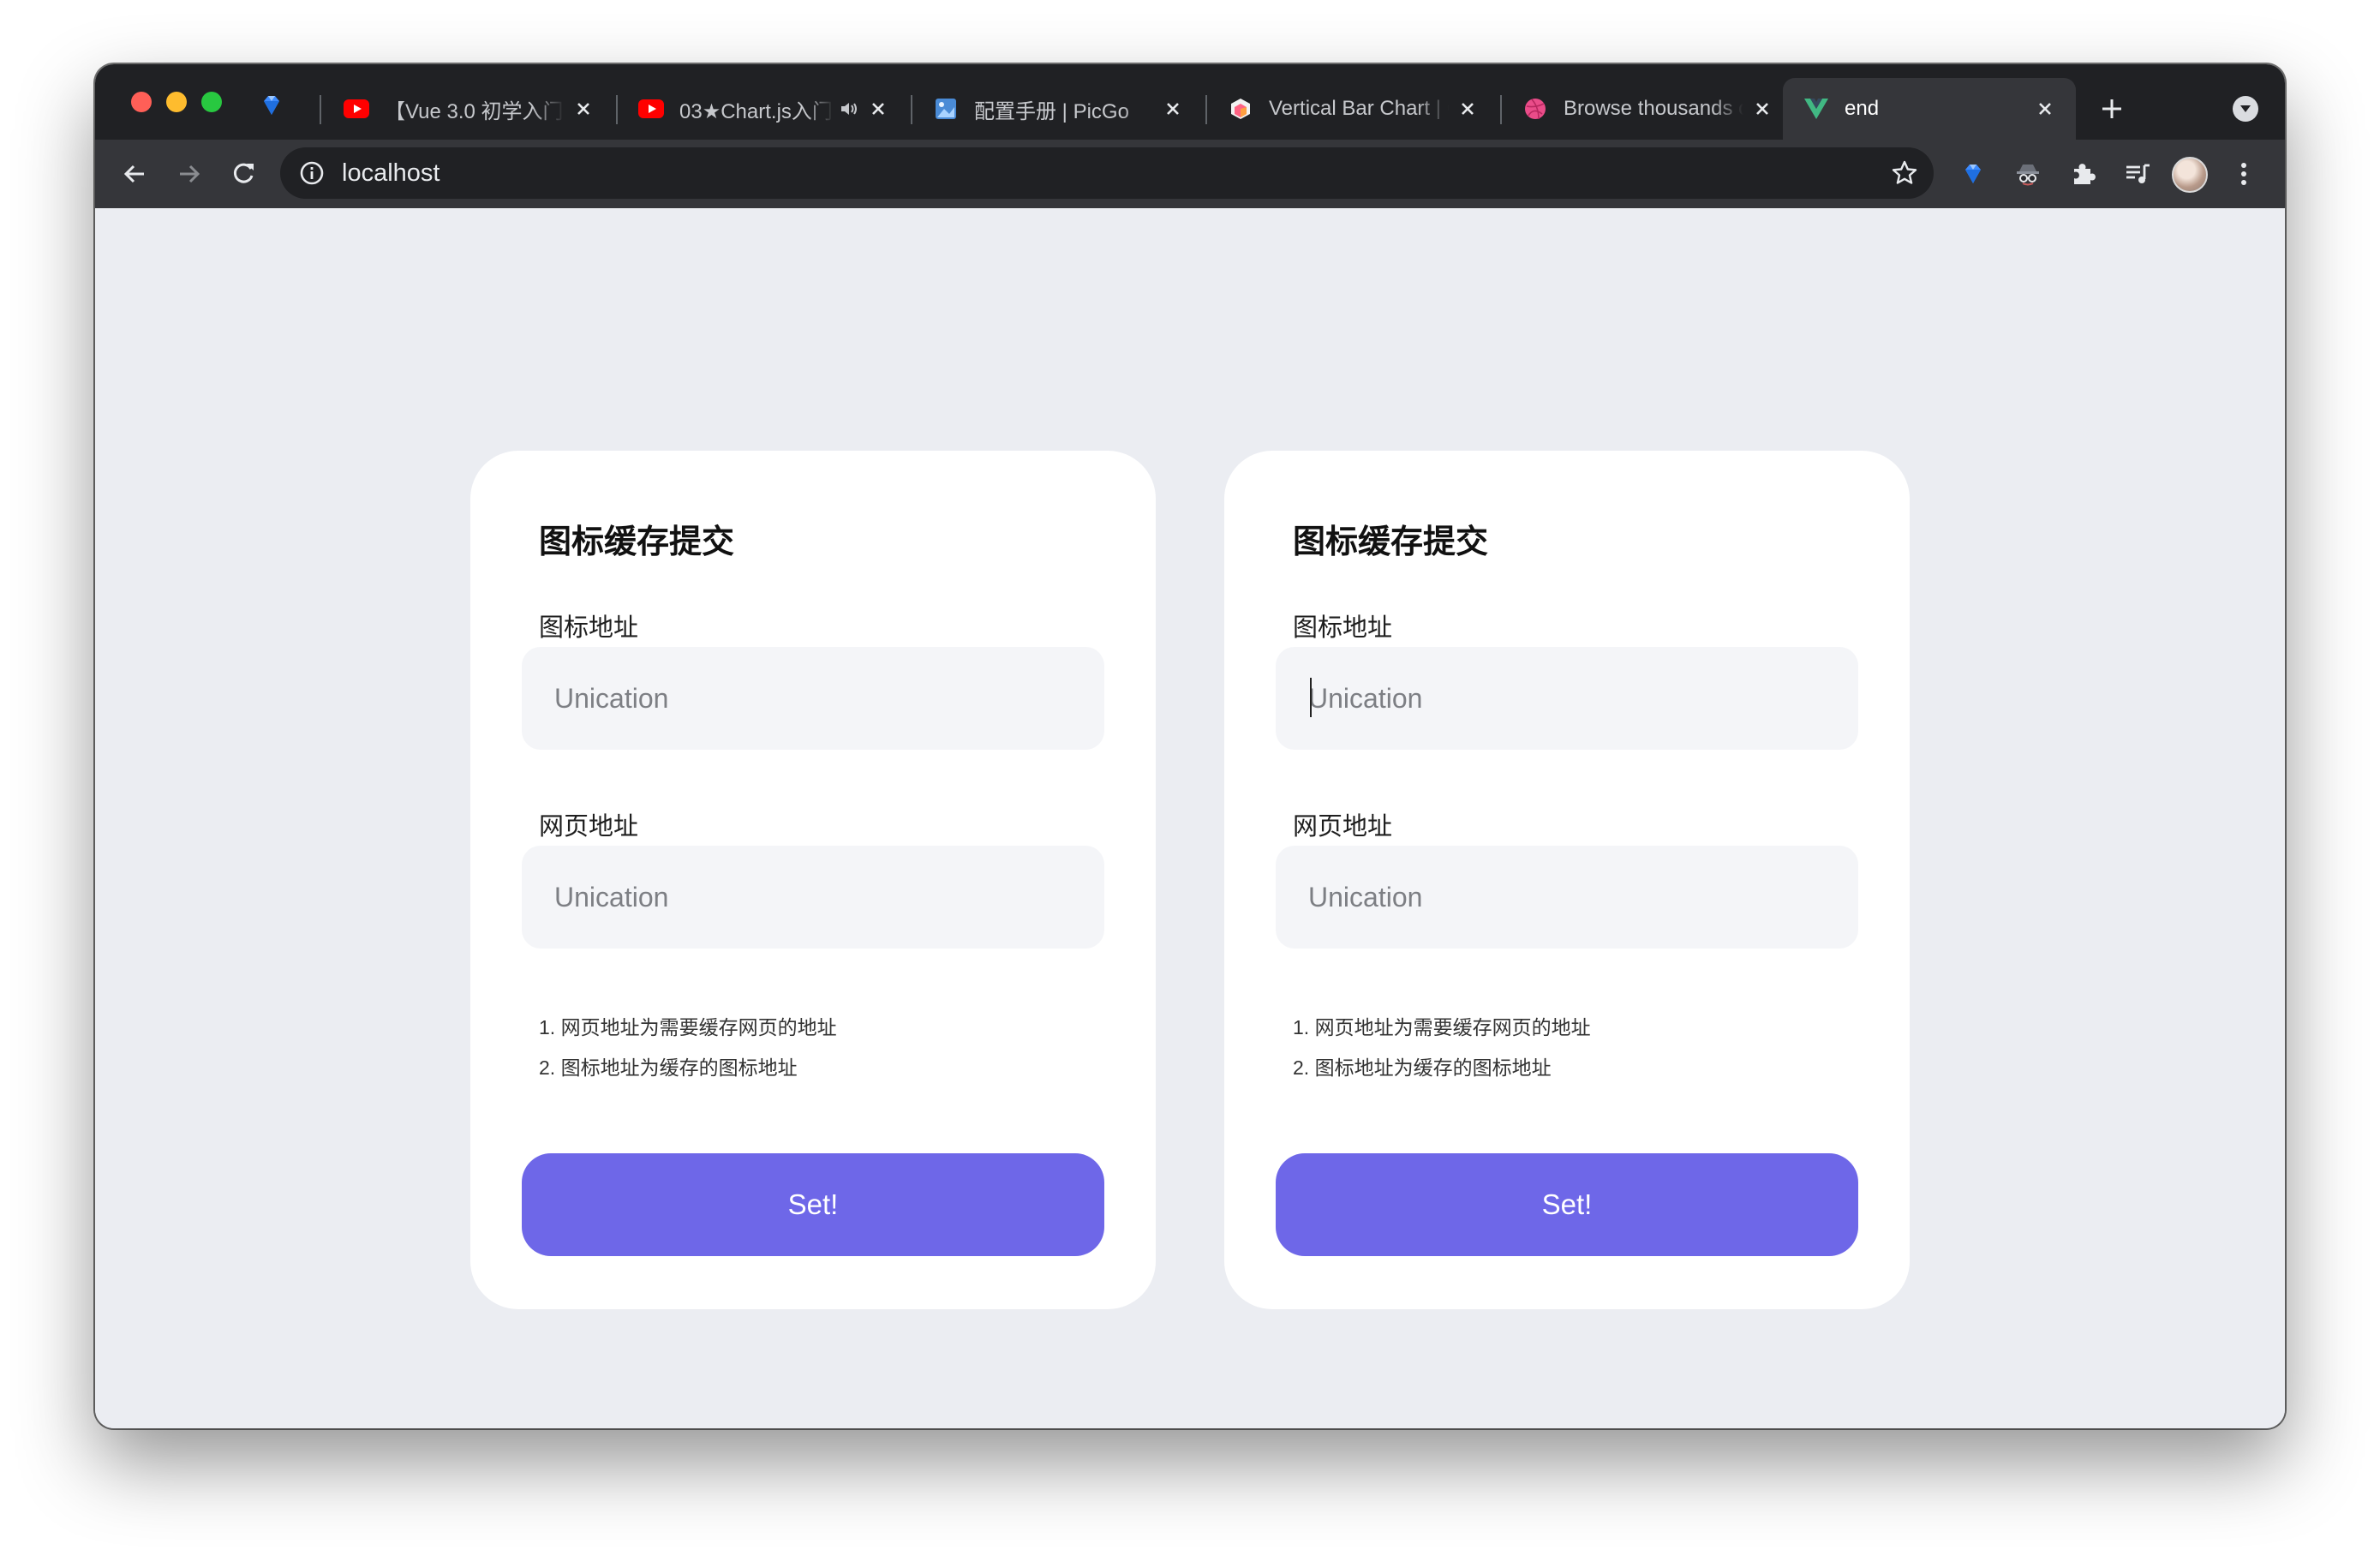  I want to click on profile-avatar, so click(2190, 175).